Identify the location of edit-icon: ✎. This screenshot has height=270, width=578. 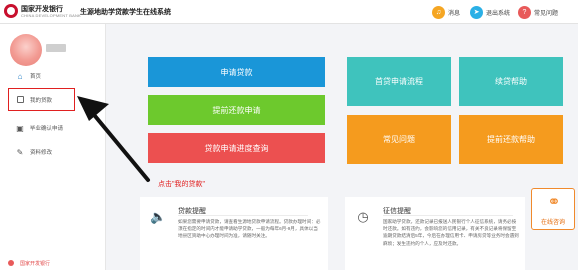
(20, 152).